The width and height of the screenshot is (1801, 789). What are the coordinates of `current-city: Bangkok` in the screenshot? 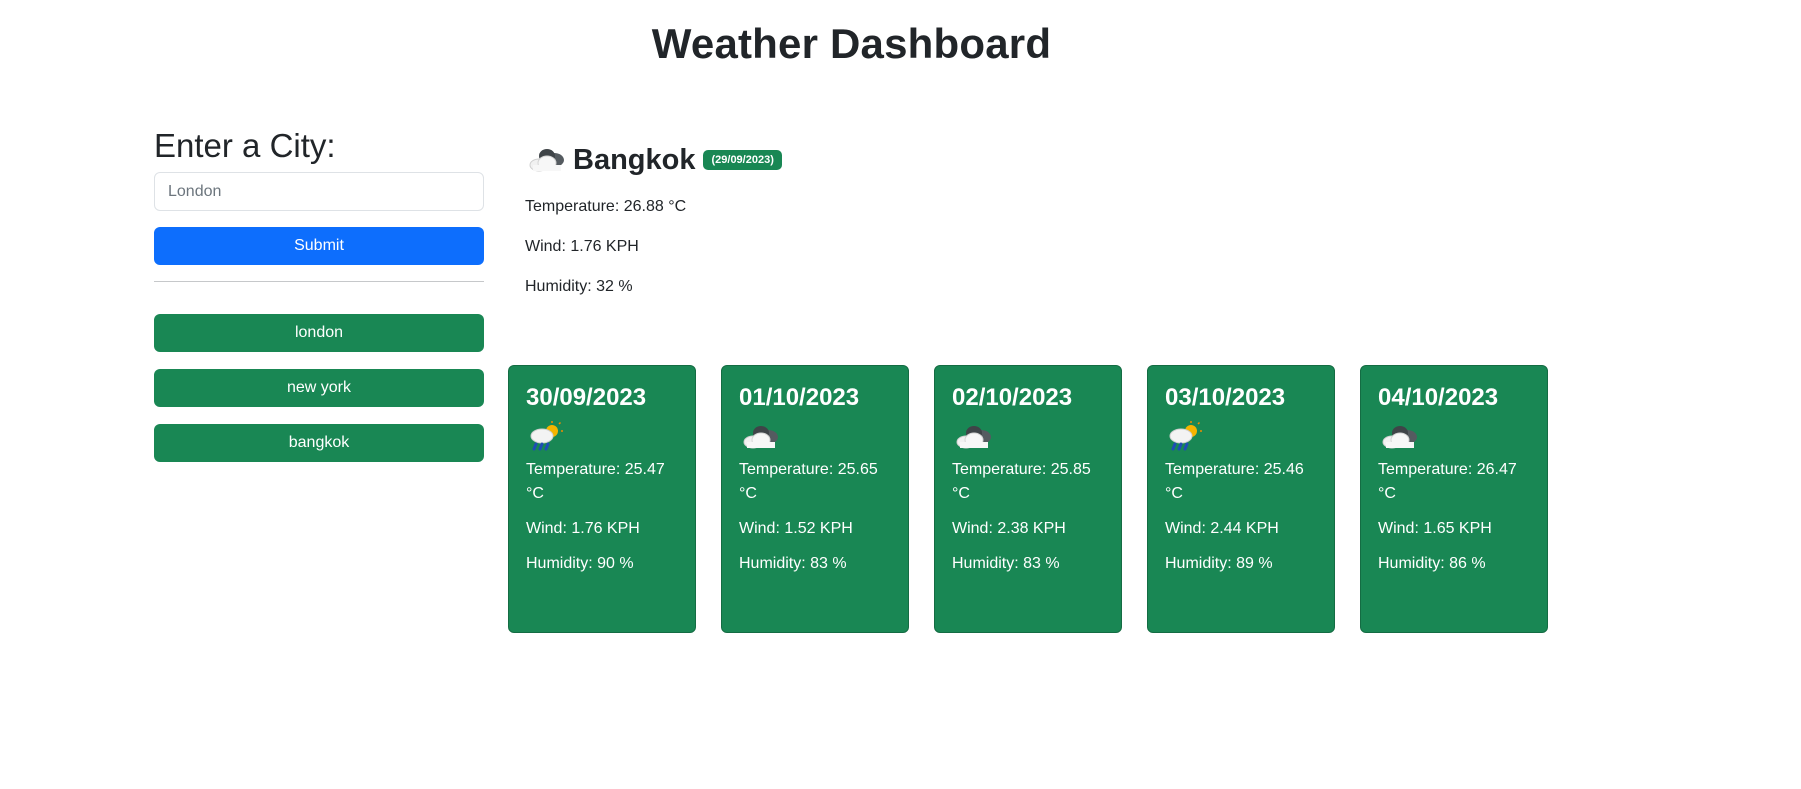 It's located at (634, 159).